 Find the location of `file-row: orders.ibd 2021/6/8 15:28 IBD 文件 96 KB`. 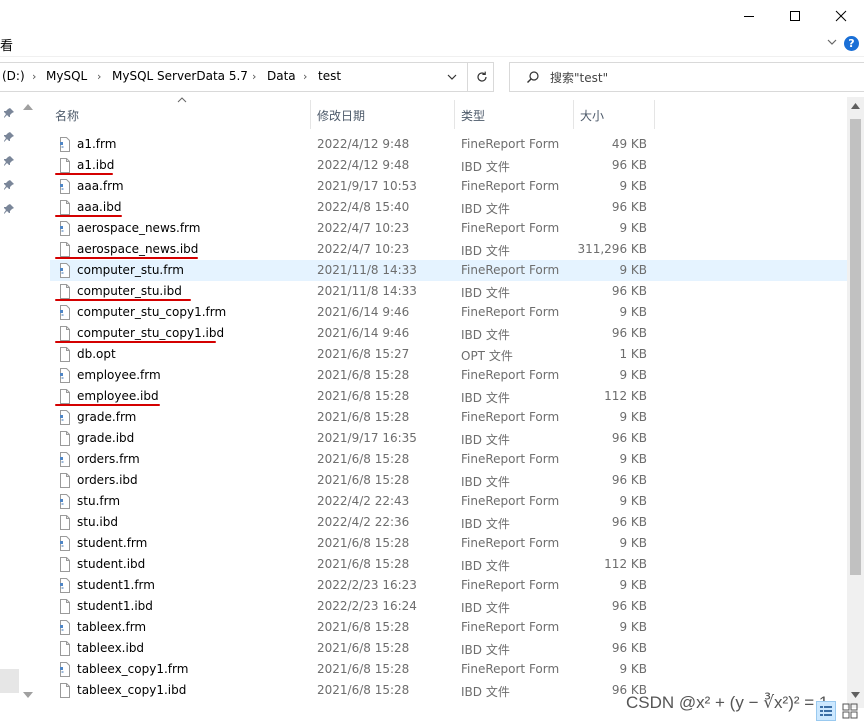

file-row: orders.ibd 2021/6/8 15:28 IBD 文件 96 KB is located at coordinates (448, 480).